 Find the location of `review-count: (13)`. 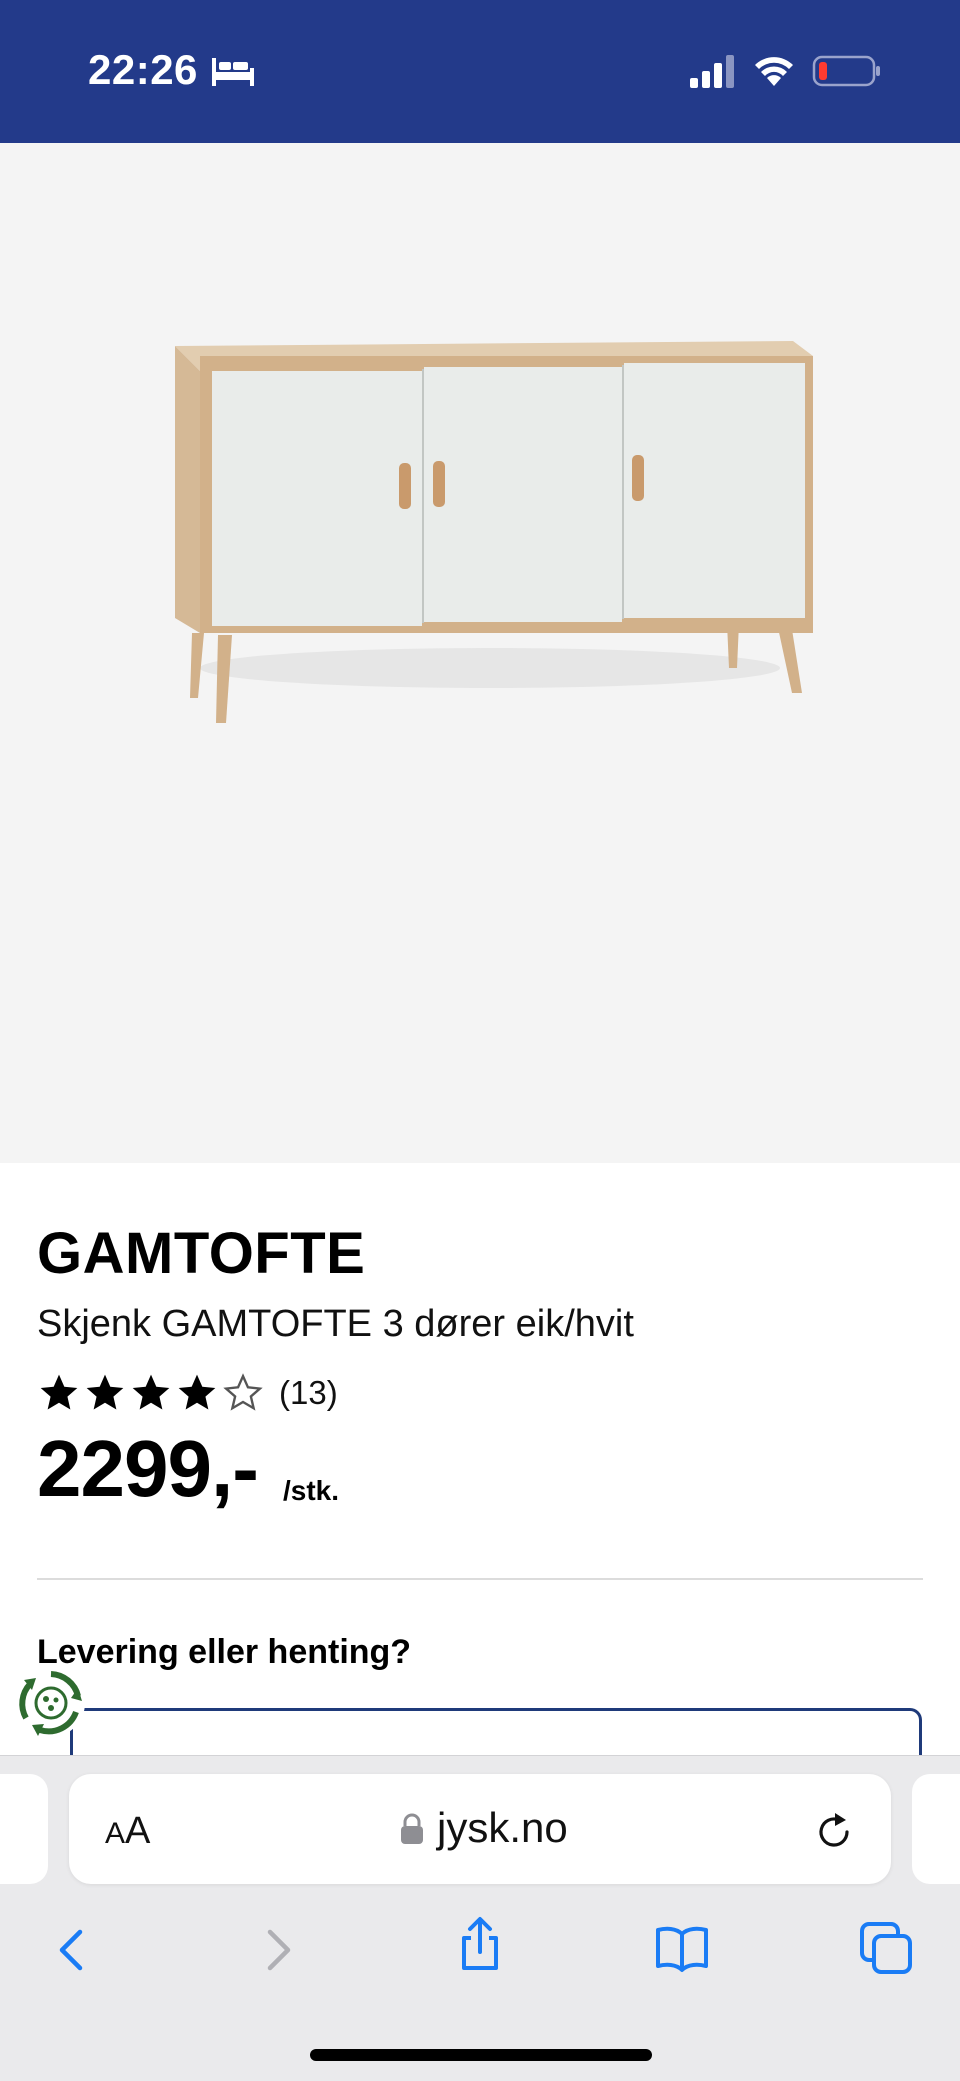

review-count: (13) is located at coordinates (308, 1393).